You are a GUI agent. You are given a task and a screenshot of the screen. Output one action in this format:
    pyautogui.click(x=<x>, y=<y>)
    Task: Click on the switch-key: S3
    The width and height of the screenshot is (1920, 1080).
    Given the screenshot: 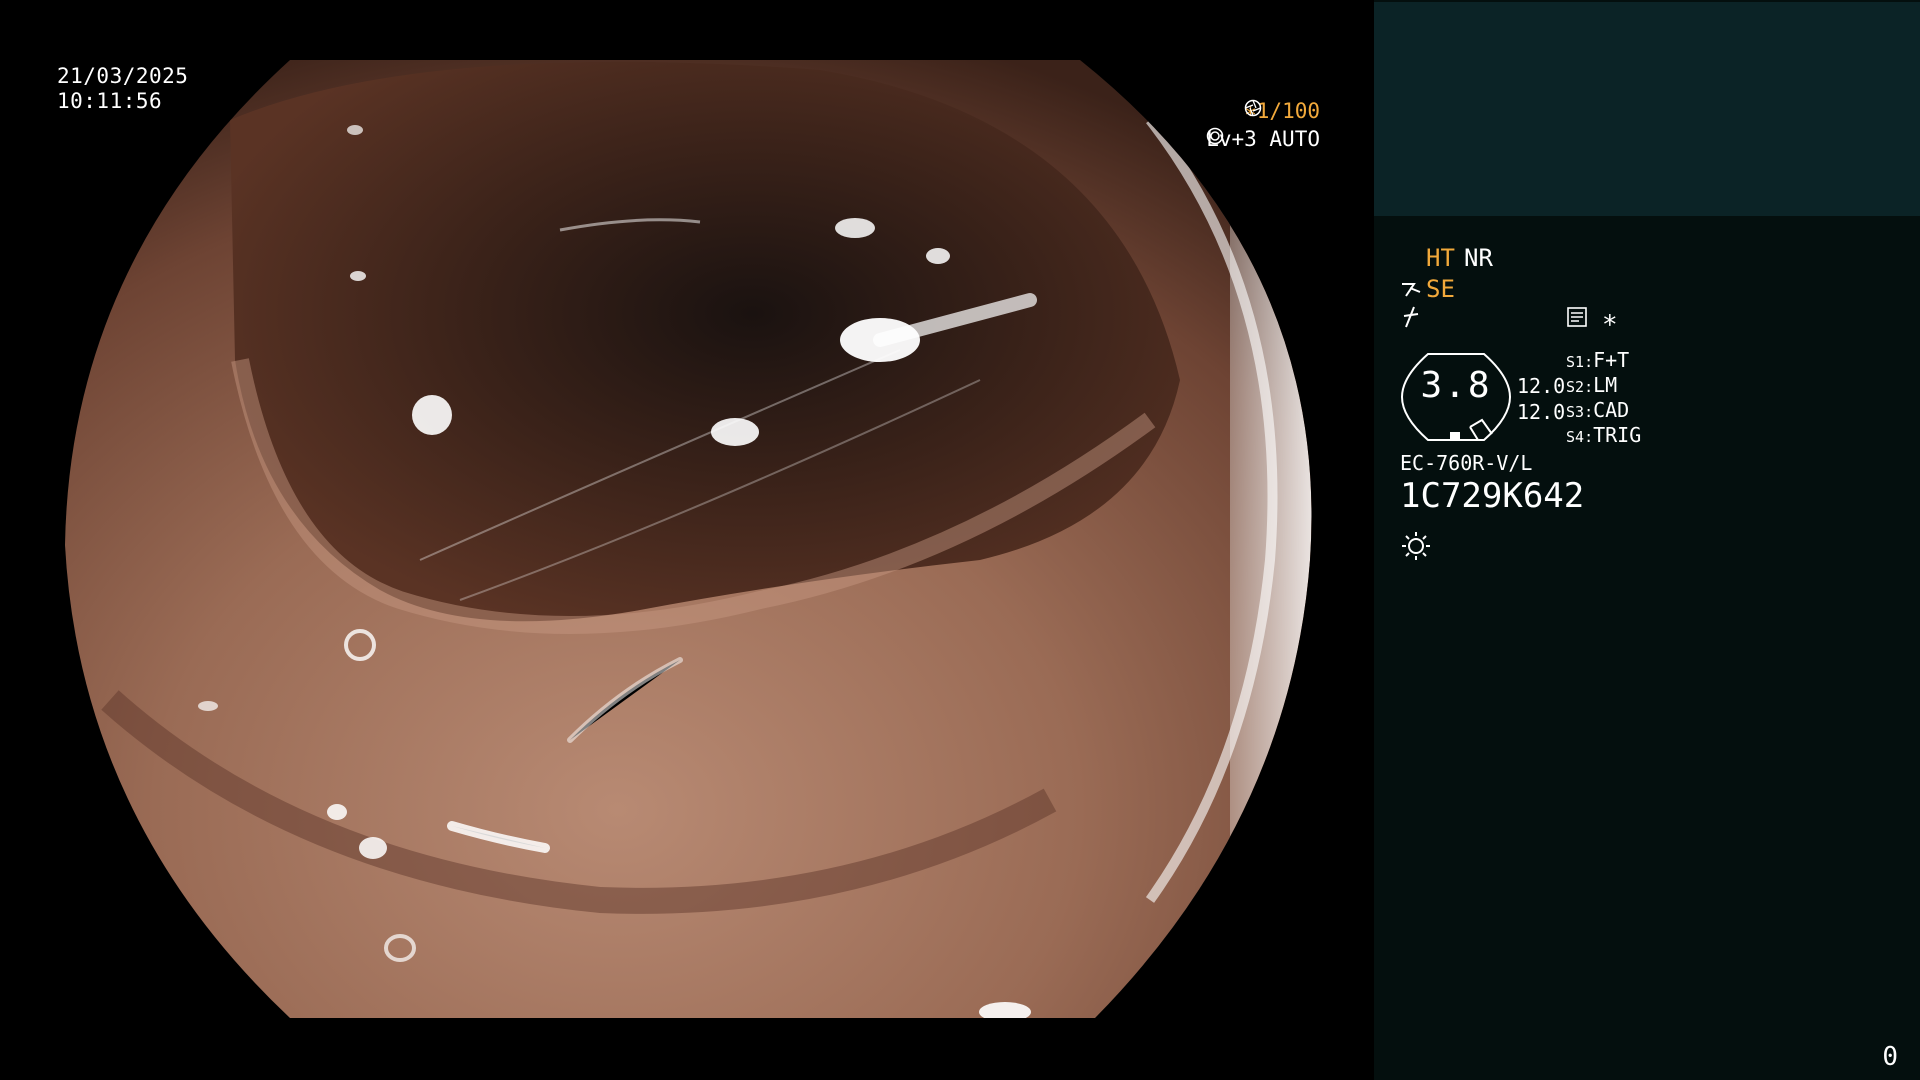 What is the action you would take?
    pyautogui.click(x=1575, y=412)
    